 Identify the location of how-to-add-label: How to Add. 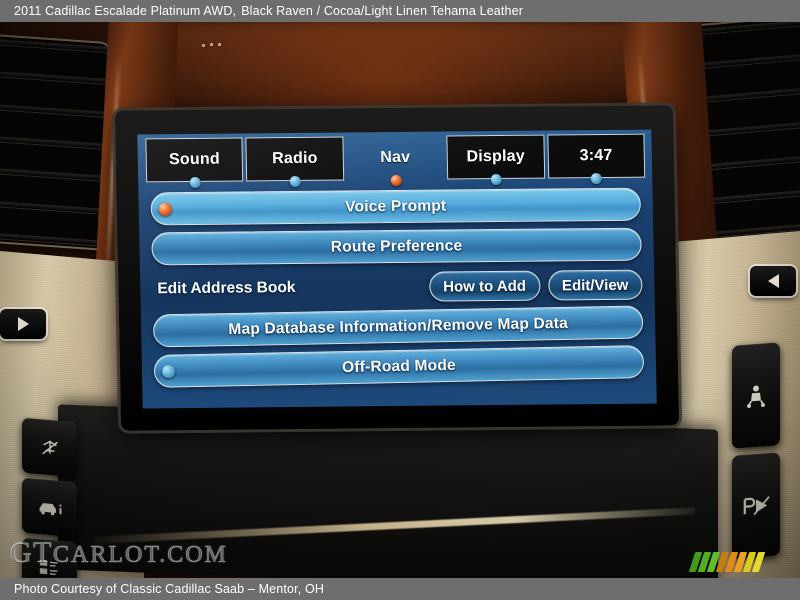
(485, 286).